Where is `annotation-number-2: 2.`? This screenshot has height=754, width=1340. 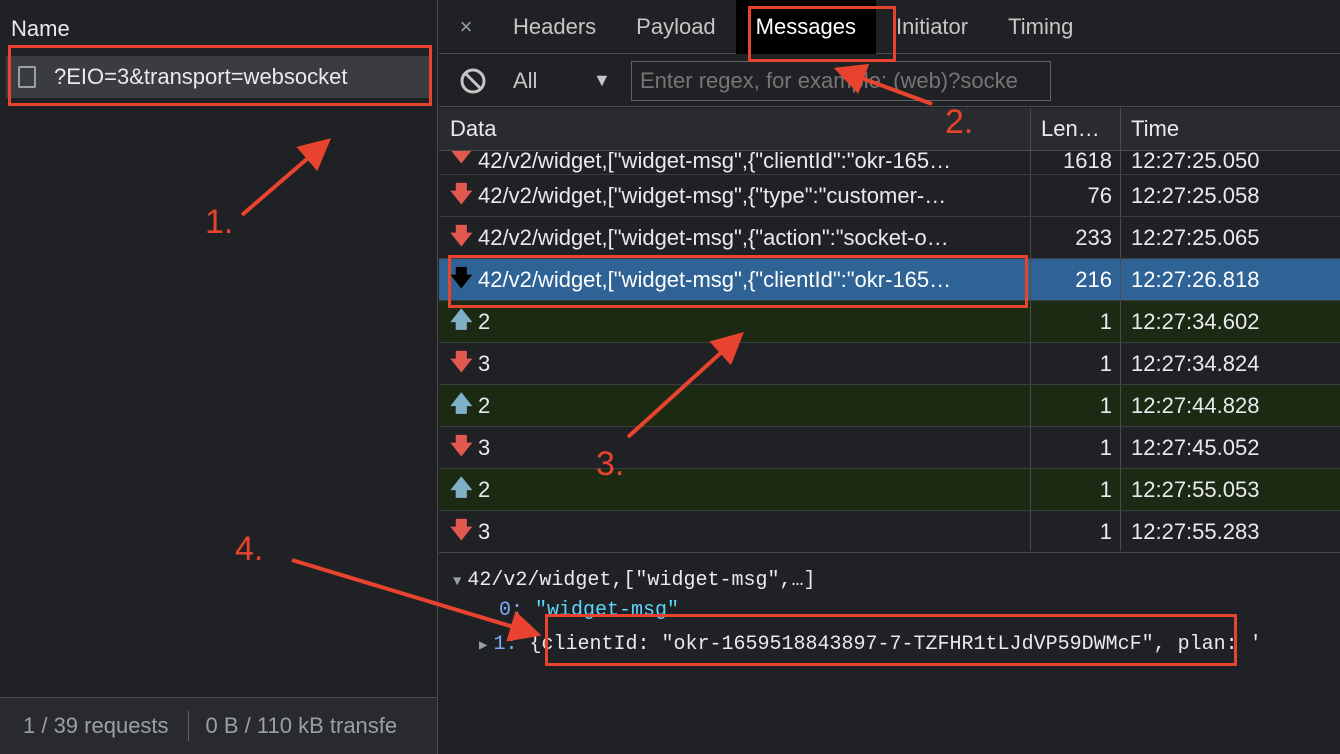
annotation-number-2: 2. is located at coordinates (959, 122).